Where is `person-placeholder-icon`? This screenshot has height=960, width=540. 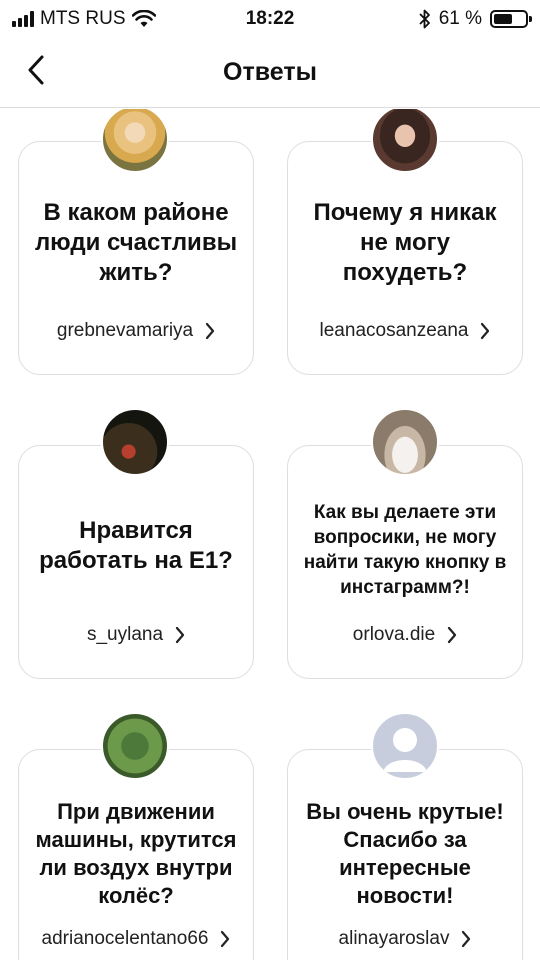 person-placeholder-icon is located at coordinates (405, 750).